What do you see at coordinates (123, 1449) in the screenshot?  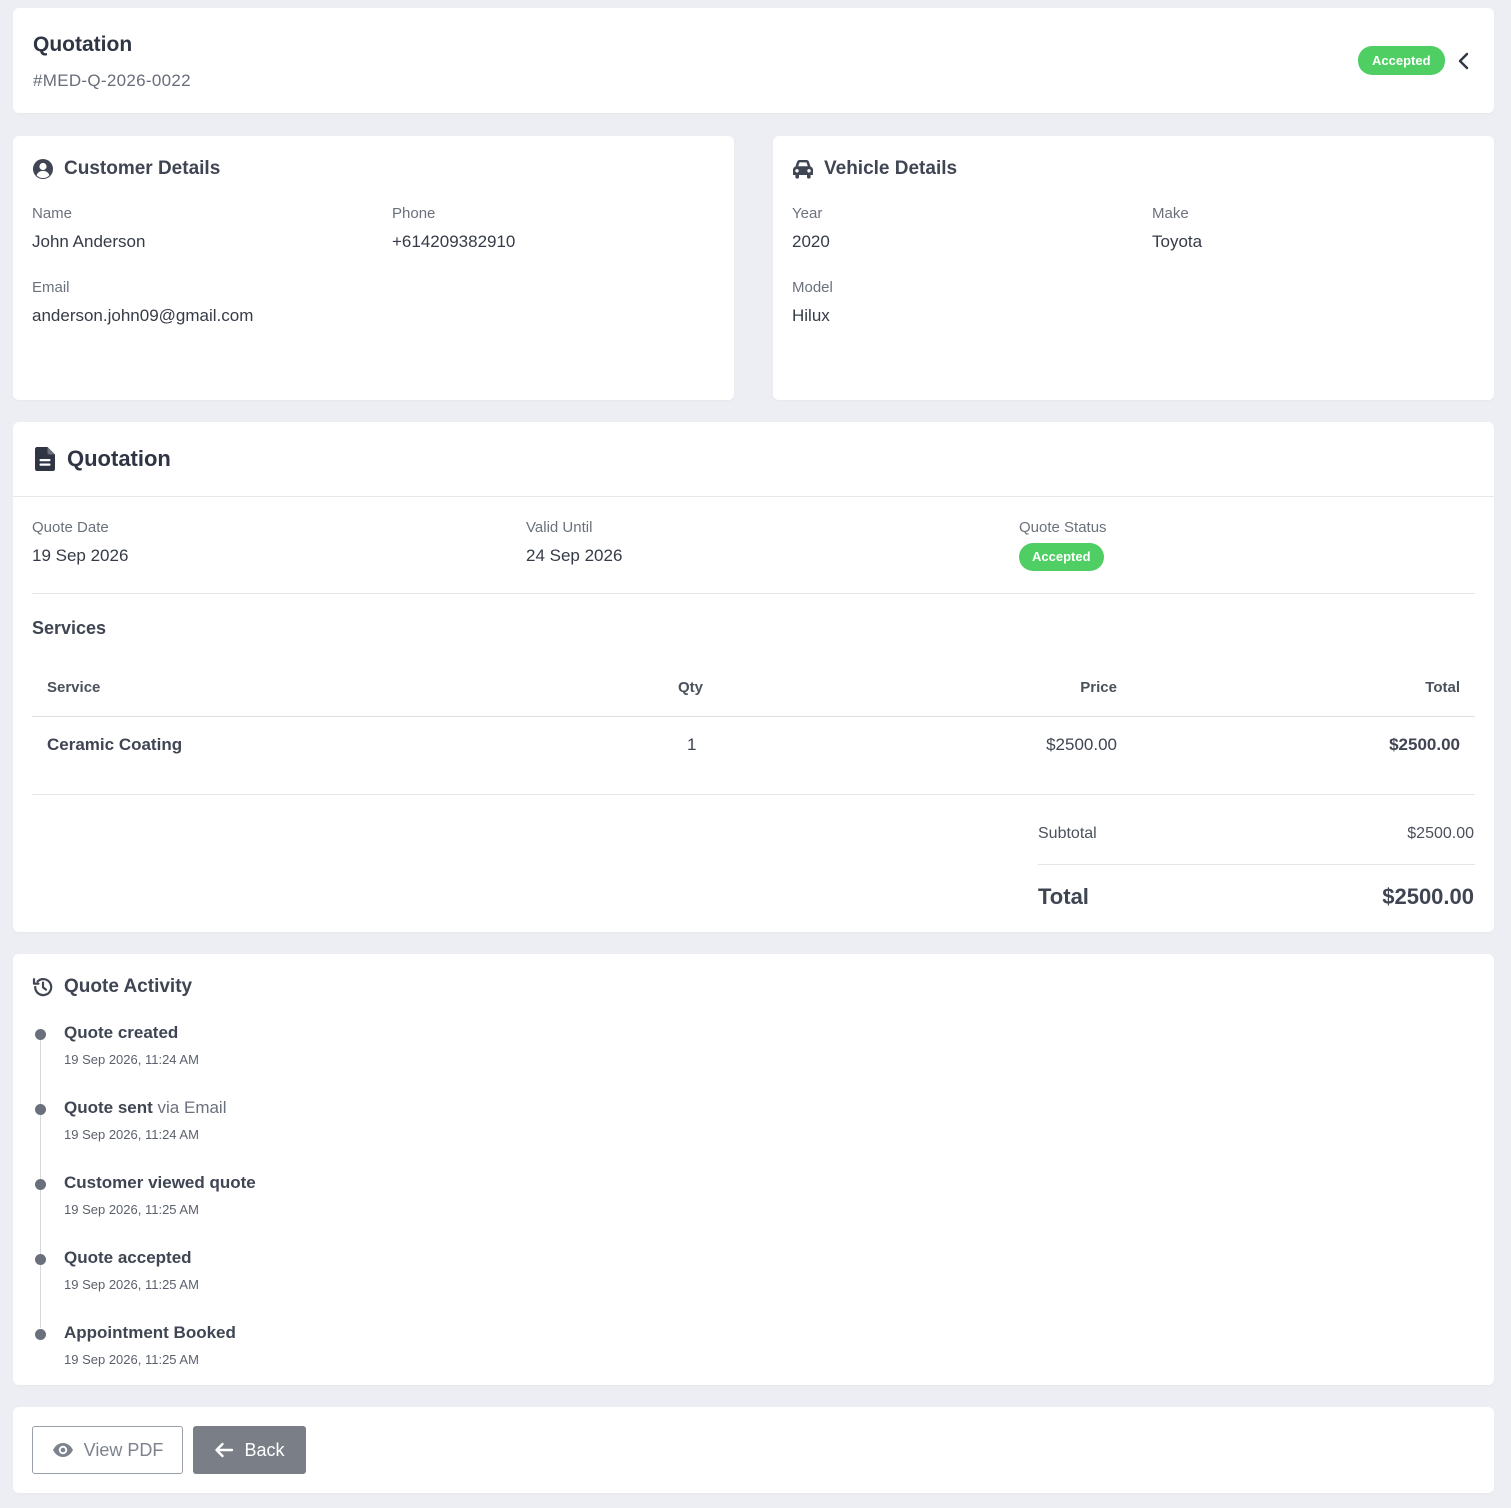 I see `view-pdf-label: View PDF` at bounding box center [123, 1449].